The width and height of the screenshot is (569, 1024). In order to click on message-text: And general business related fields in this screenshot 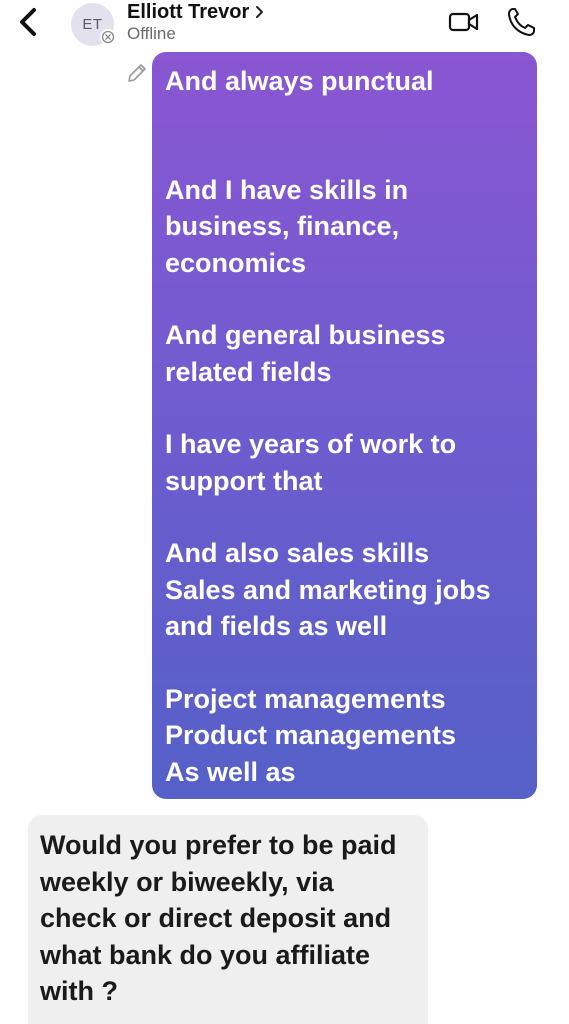, I will do `click(305, 353)`.